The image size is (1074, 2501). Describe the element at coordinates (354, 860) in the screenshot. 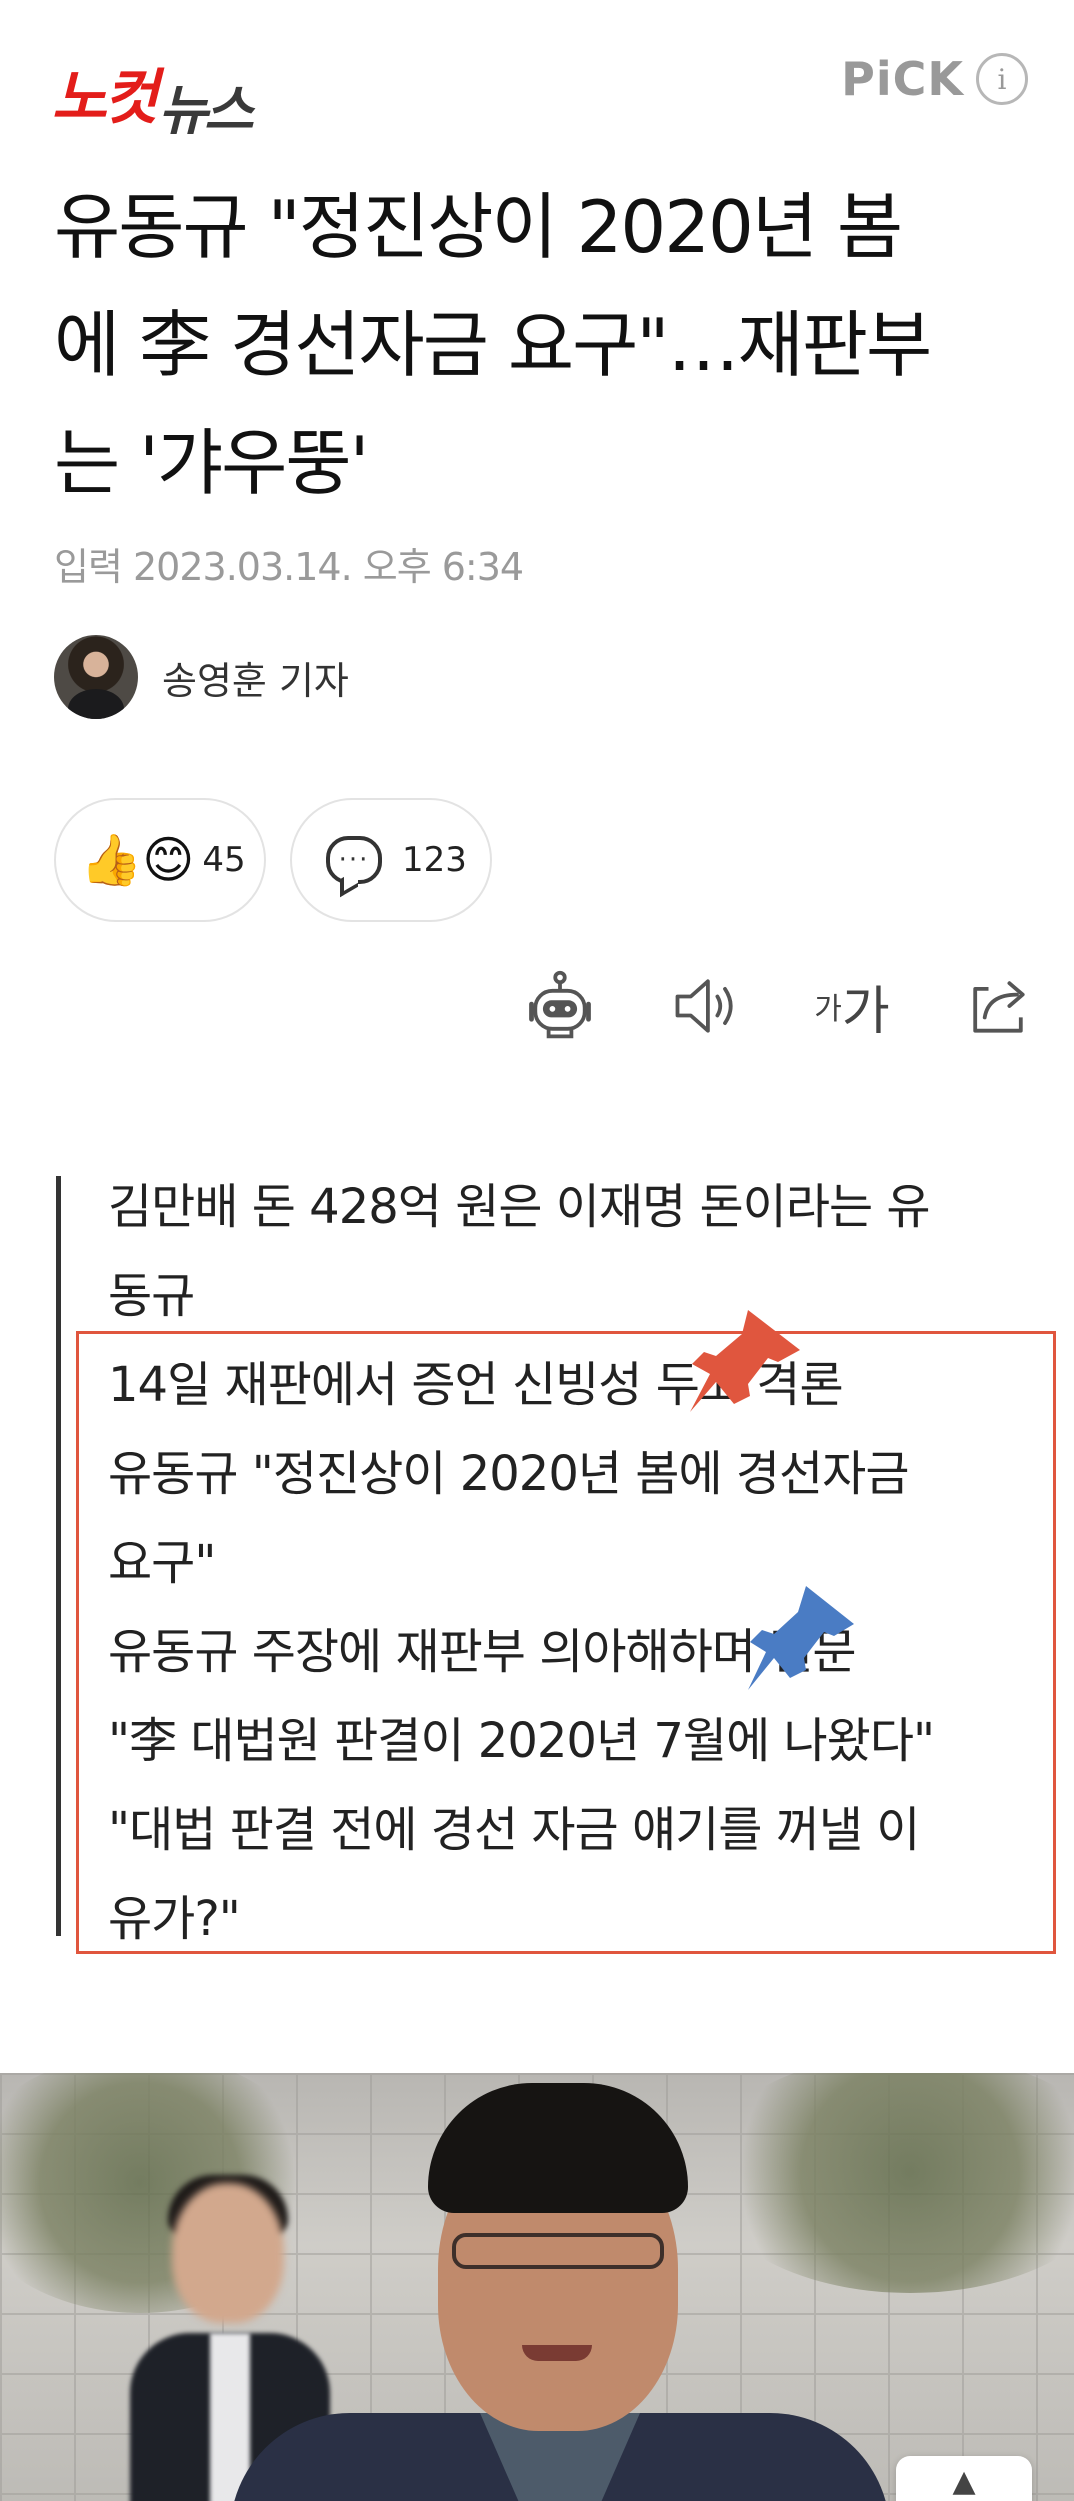

I see `comment-bubble-icon: ···` at that location.